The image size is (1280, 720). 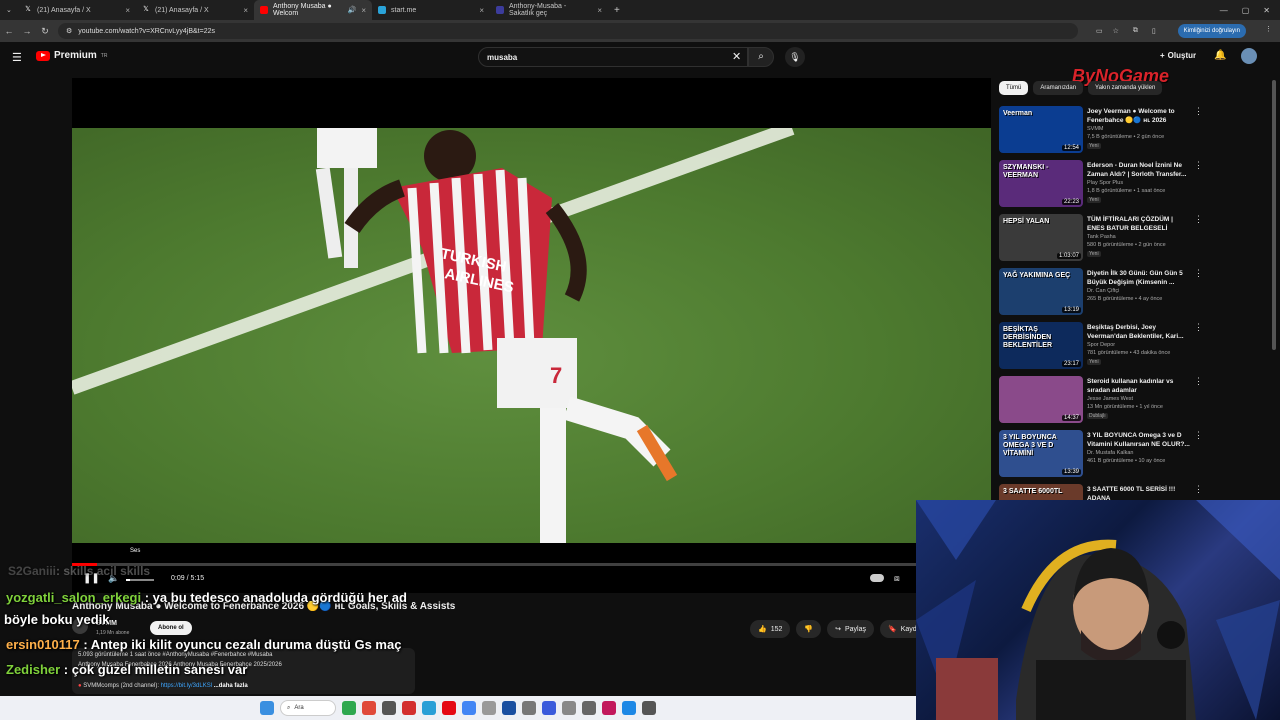 What do you see at coordinates (231, 686) in the screenshot?
I see `show-more-link: ...daha fazla` at bounding box center [231, 686].